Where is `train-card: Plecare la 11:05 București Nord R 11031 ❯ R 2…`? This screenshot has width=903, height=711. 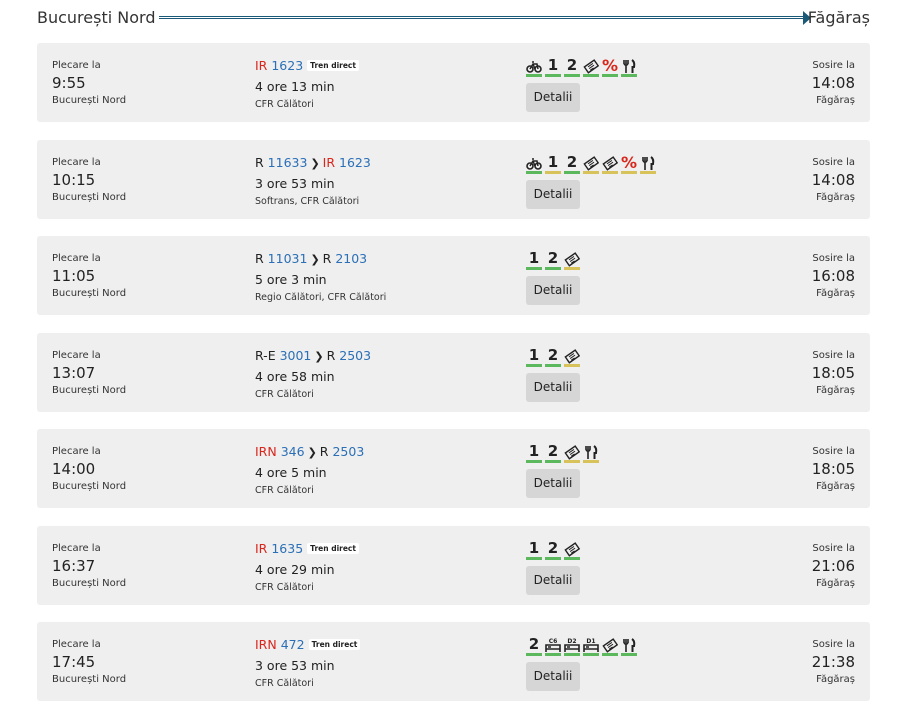 train-card: Plecare la 11:05 București Nord R 11031 ❯ R 2… is located at coordinates (453, 275).